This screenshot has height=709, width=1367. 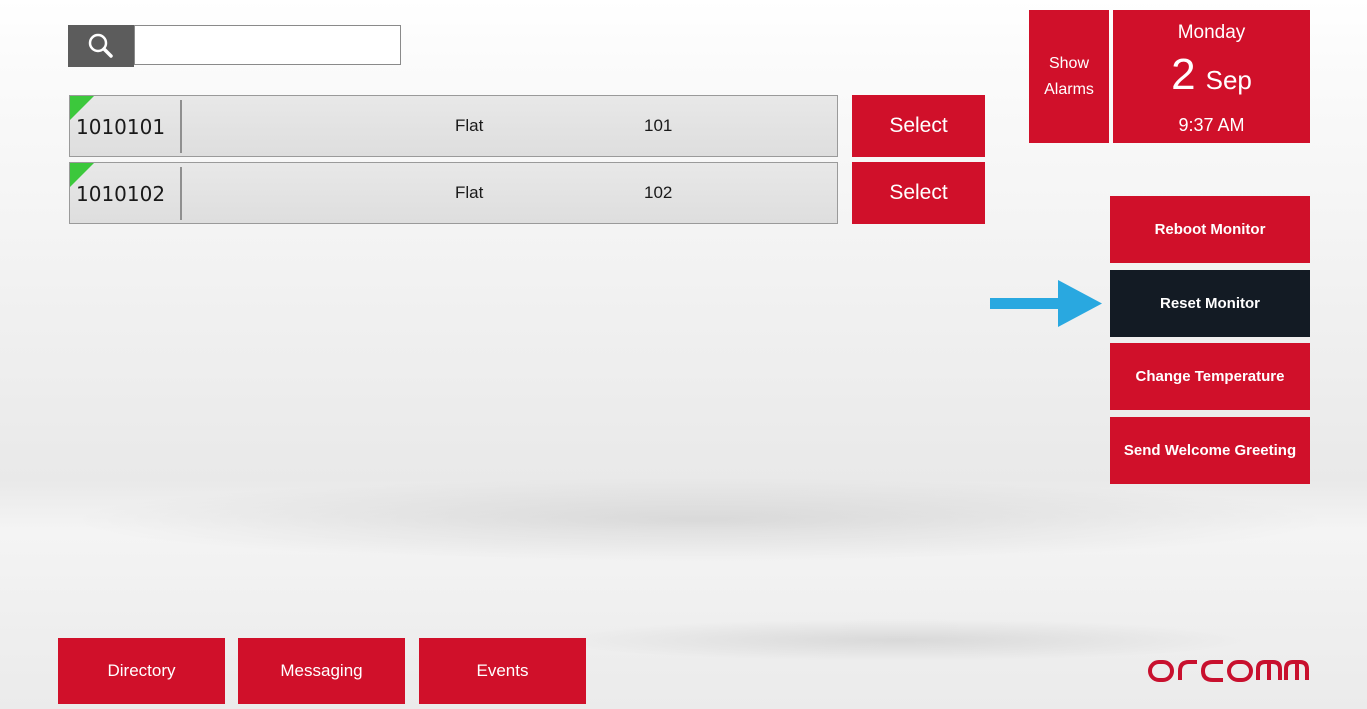 I want to click on show-alarms-label-line1: Show, so click(x=1069, y=63).